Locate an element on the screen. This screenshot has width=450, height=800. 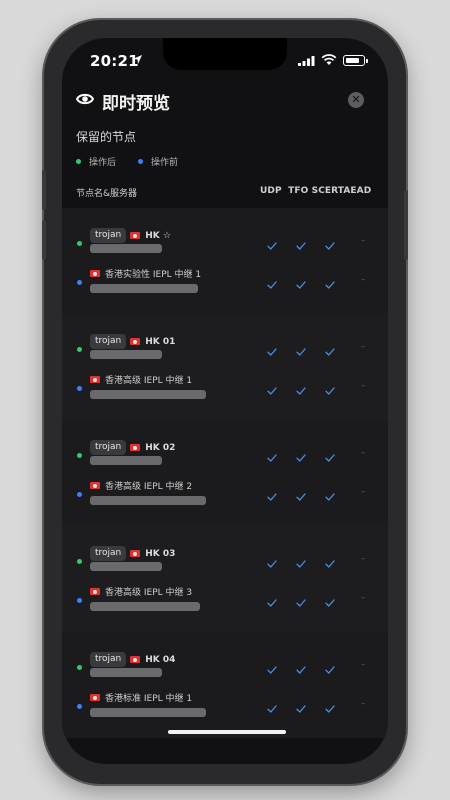
column-flags-label: UDP TFO SCERTAEAD is located at coordinates (316, 191).